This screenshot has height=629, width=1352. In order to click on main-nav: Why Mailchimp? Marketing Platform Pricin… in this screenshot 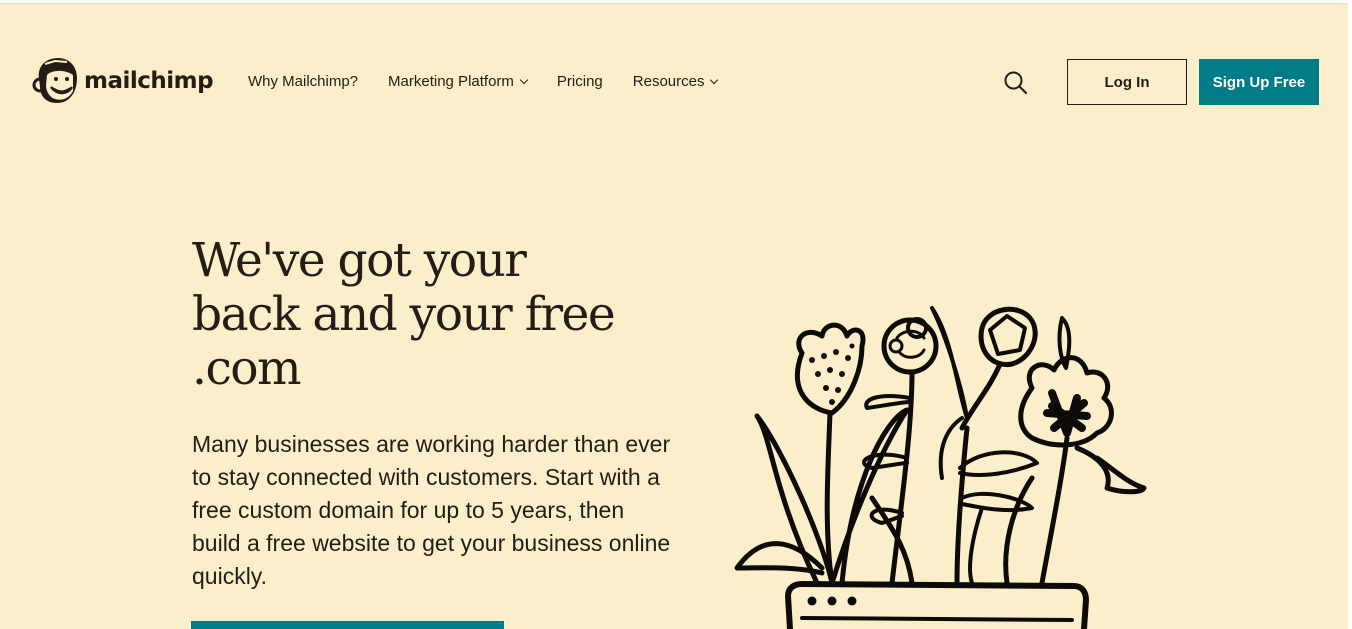, I will do `click(483, 81)`.